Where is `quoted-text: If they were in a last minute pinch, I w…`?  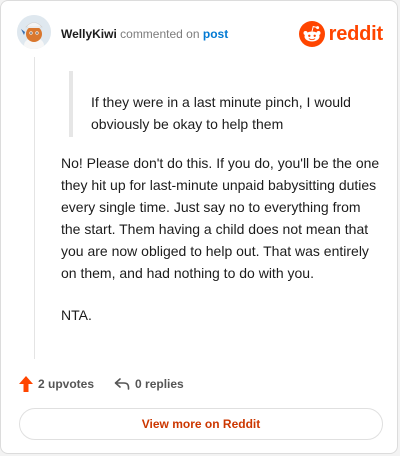
quoted-text: If they were in a last minute pinch, I w… is located at coordinates (221, 113).